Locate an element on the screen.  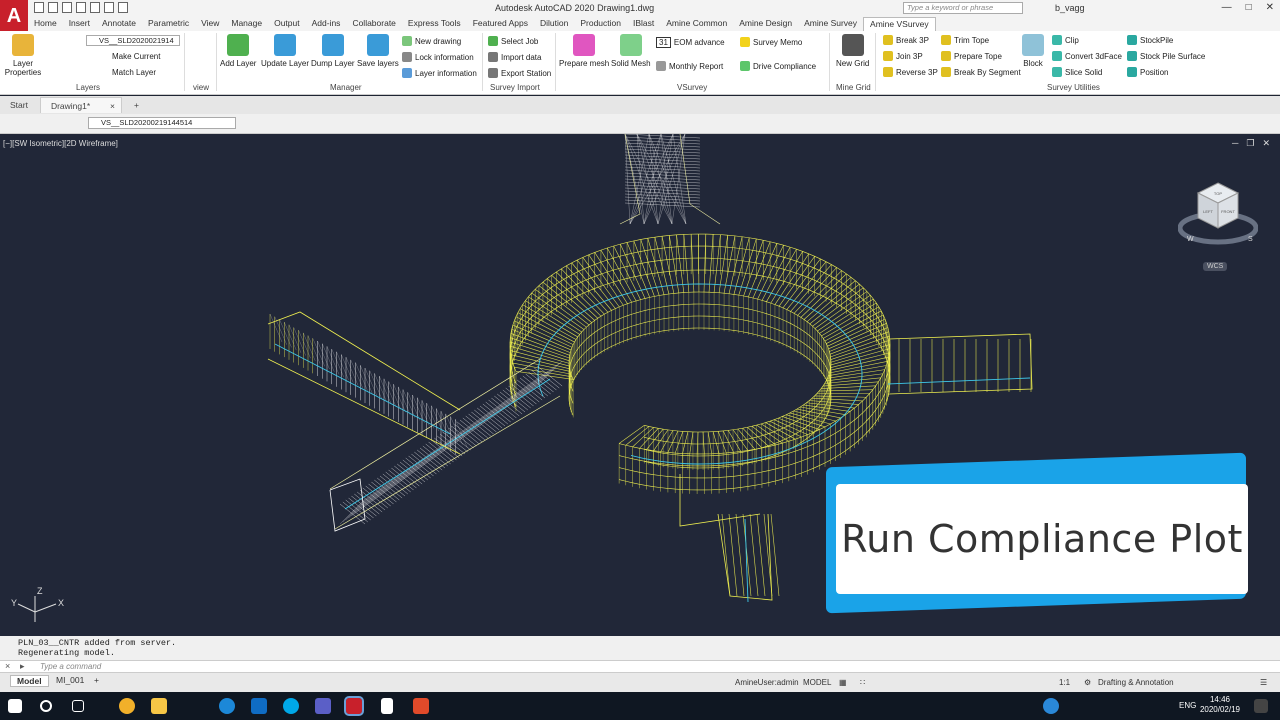
close-button: ✕ is located at coordinates (1270, 7).